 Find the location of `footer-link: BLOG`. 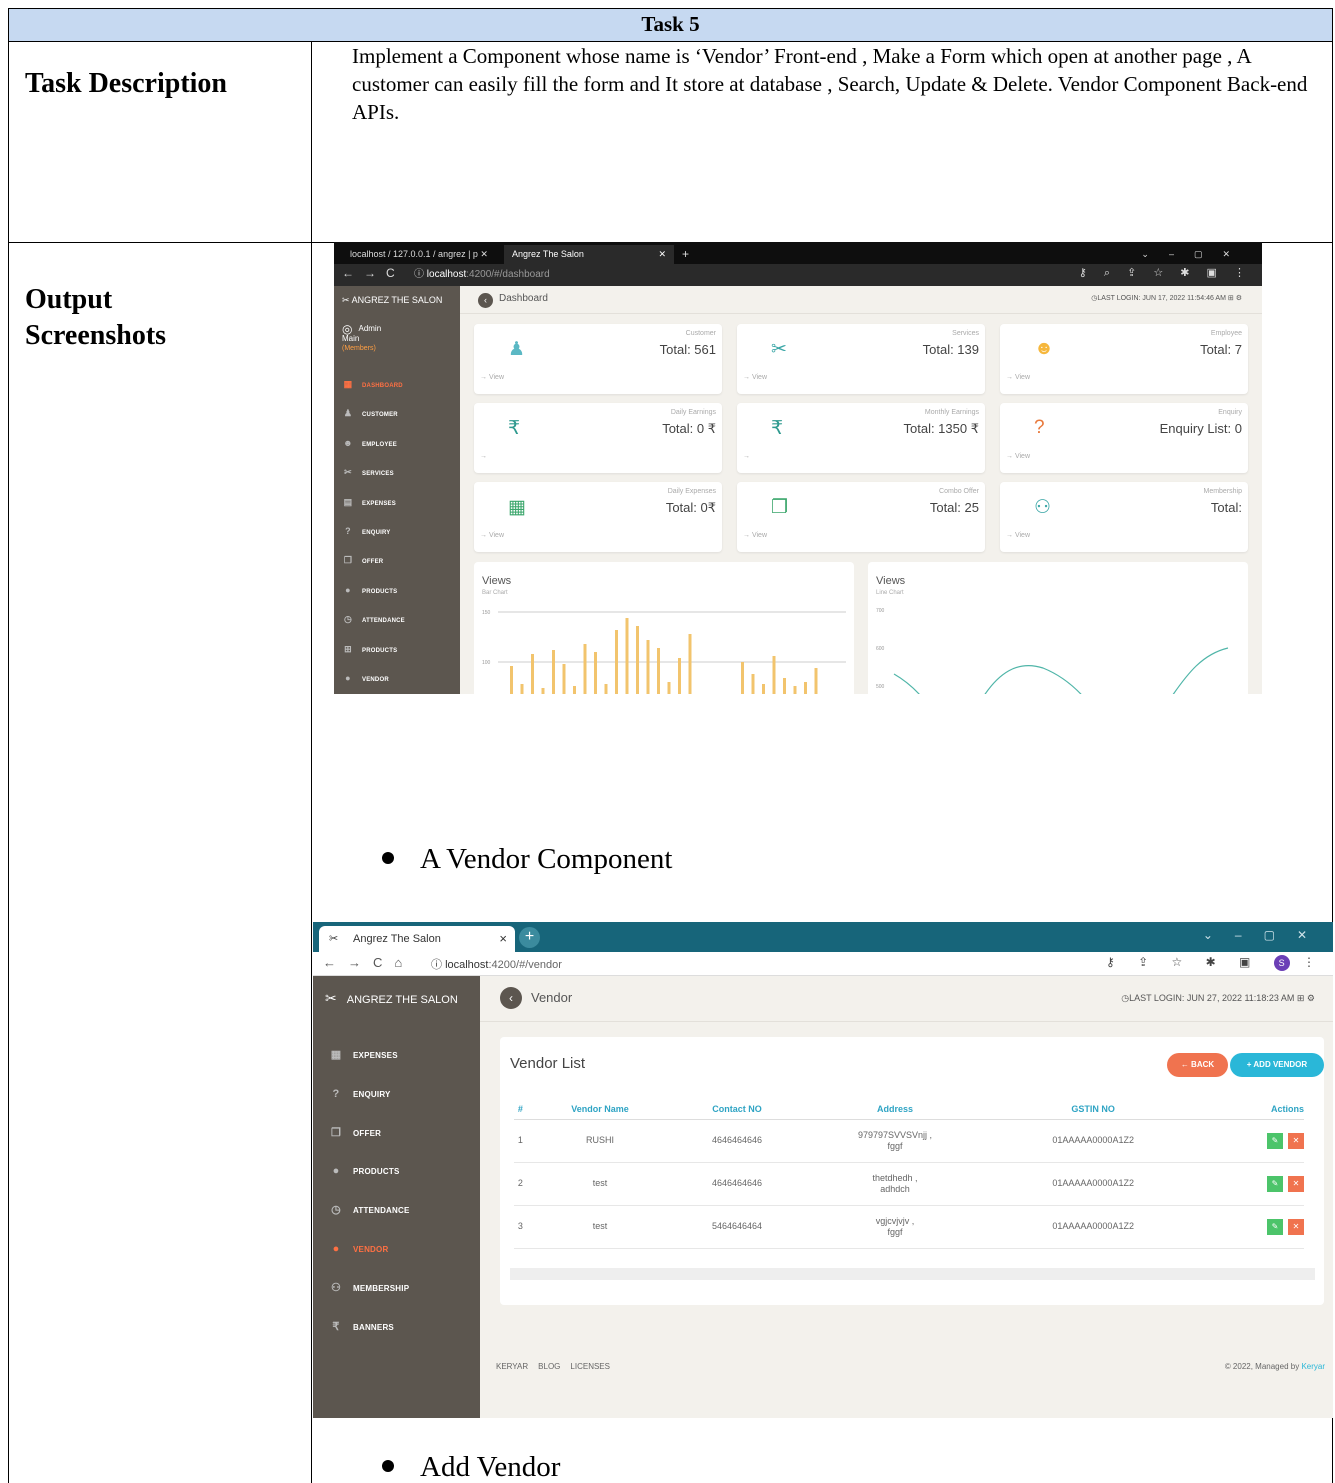

footer-link: BLOG is located at coordinates (549, 1366).